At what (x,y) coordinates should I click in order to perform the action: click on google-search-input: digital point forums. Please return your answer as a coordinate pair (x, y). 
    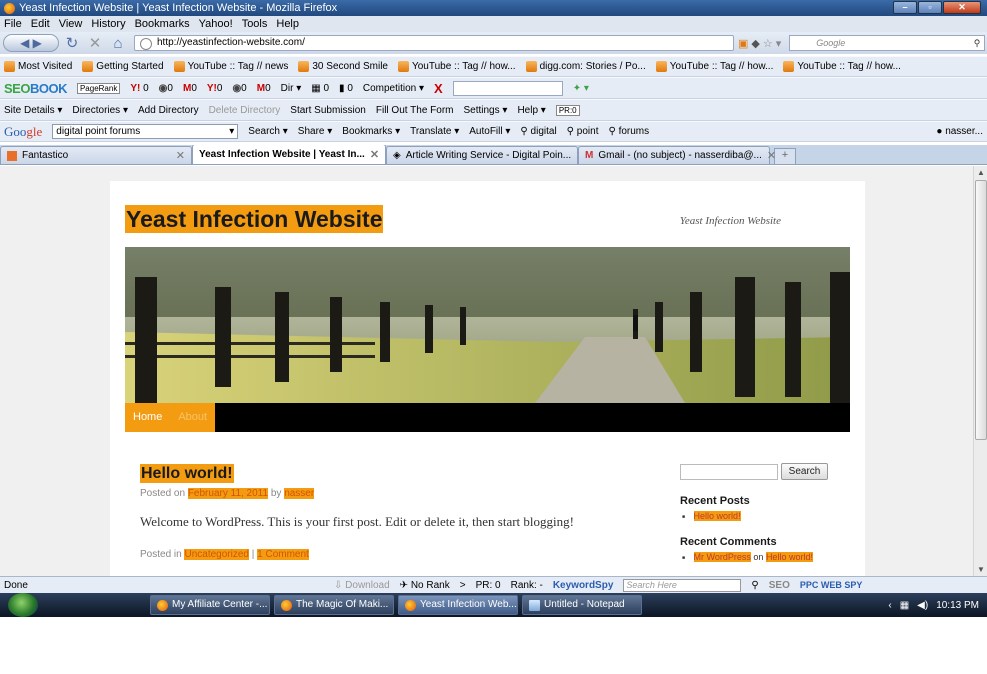
    Looking at the image, I should click on (145, 131).